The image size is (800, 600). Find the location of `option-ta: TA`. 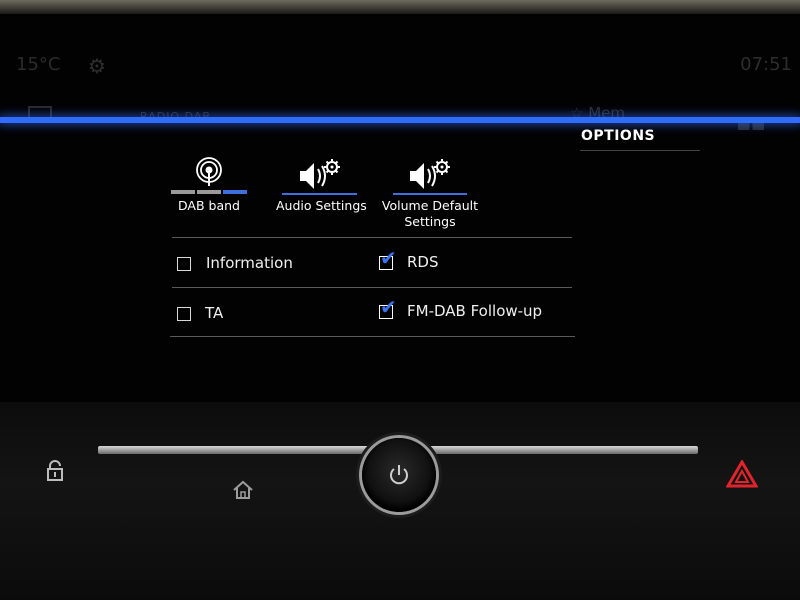

option-ta: TA is located at coordinates (236, 314).